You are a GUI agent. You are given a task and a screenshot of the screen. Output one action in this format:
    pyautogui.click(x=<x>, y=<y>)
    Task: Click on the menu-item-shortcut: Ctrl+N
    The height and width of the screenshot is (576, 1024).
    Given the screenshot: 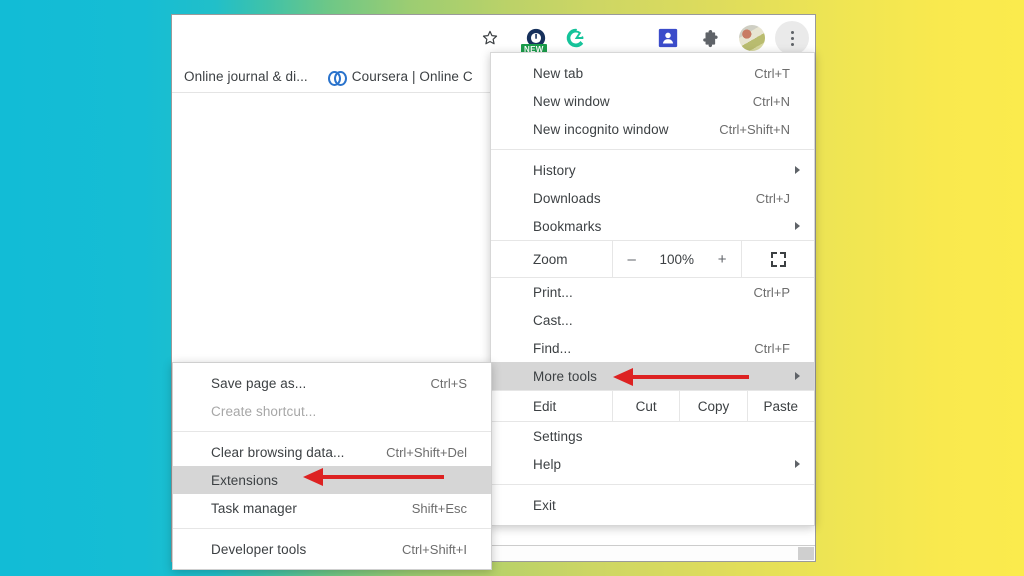 What is the action you would take?
    pyautogui.click(x=771, y=101)
    